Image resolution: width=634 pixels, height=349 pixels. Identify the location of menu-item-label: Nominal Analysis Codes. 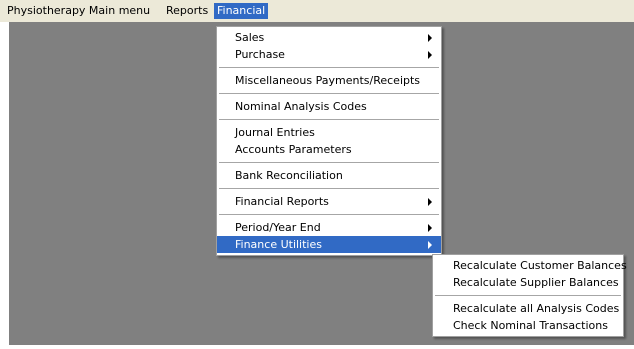
(301, 106).